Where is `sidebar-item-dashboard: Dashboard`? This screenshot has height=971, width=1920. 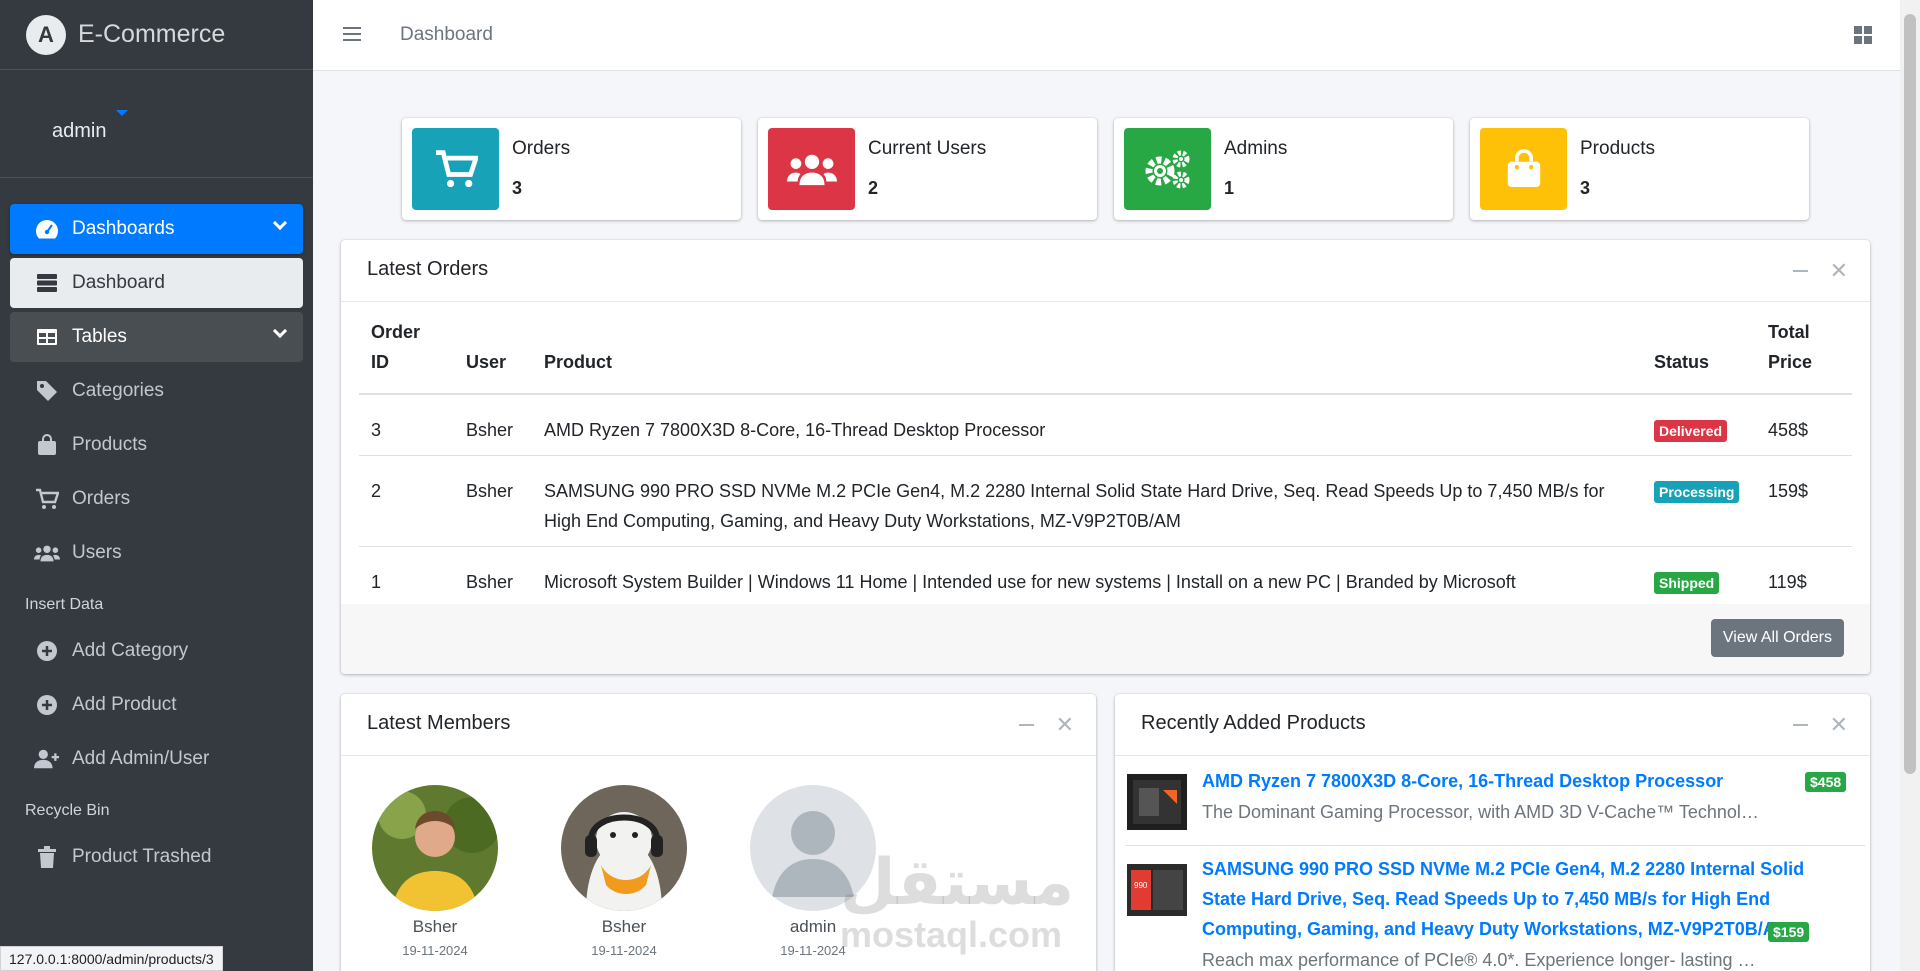 sidebar-item-dashboard: Dashboard is located at coordinates (156, 283).